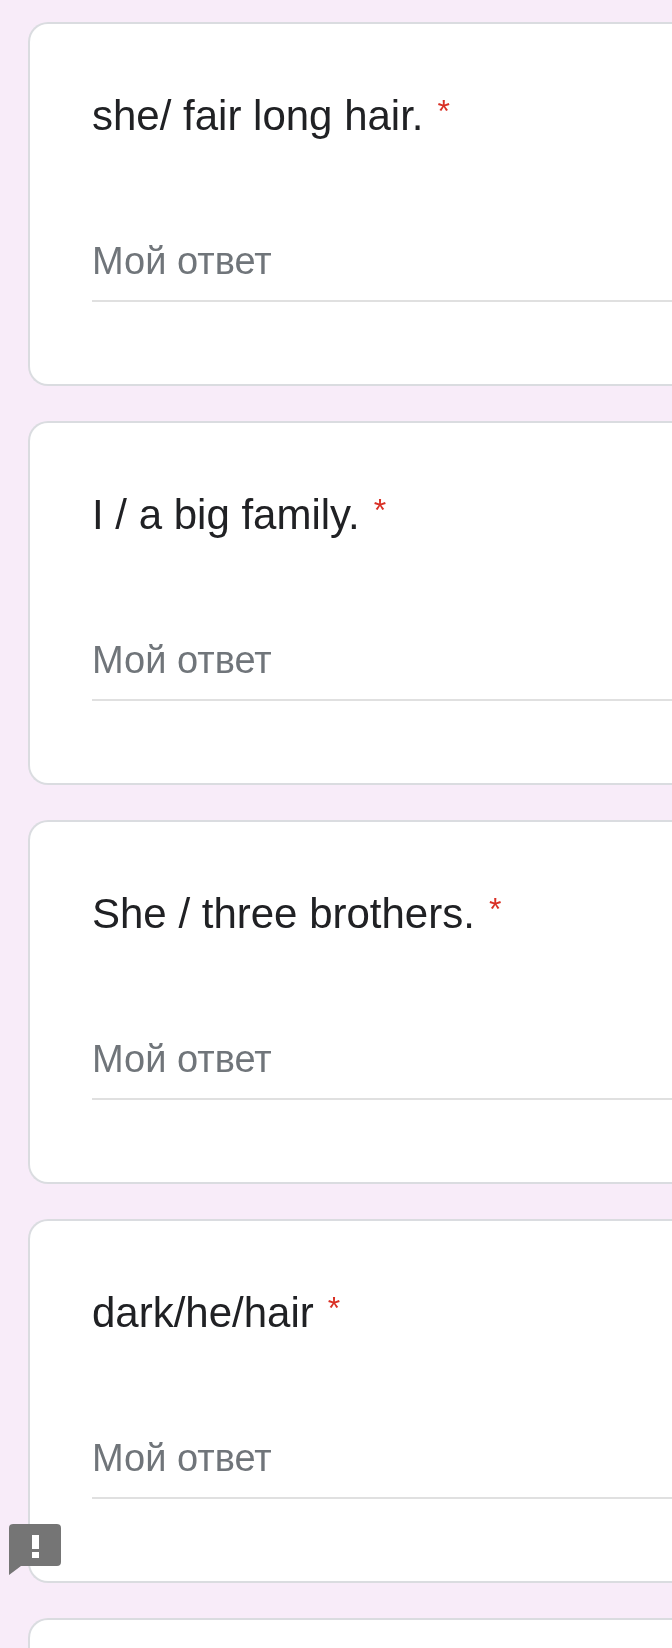 This screenshot has height=1648, width=672. Describe the element at coordinates (203, 1313) in the screenshot. I see `question-title: dark/he/hair` at that location.